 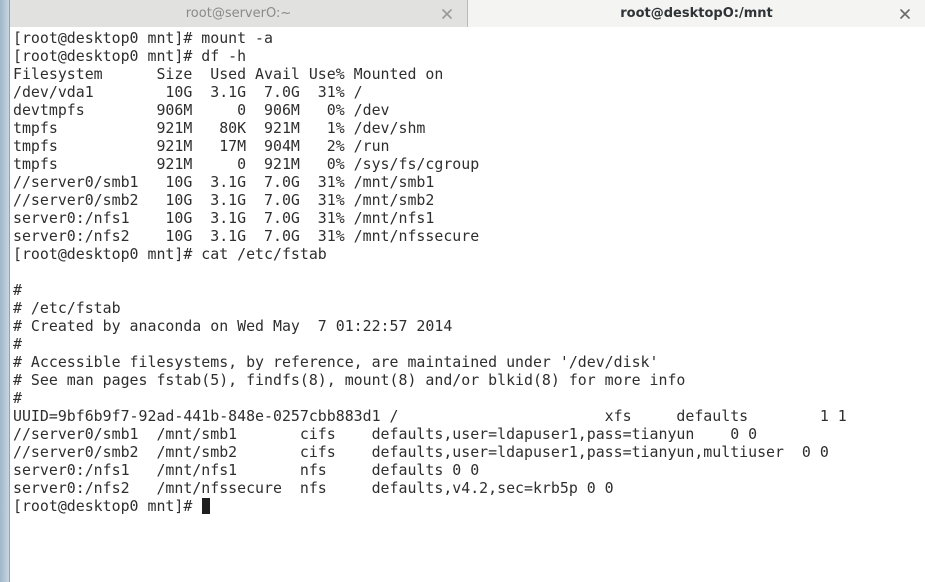 I want to click on block-cursor, so click(x=206, y=506).